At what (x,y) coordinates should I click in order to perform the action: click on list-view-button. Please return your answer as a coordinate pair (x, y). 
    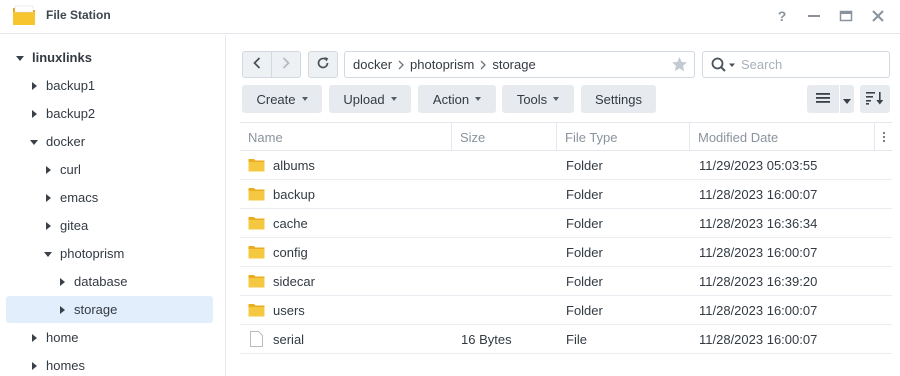
    Looking at the image, I should click on (823, 99).